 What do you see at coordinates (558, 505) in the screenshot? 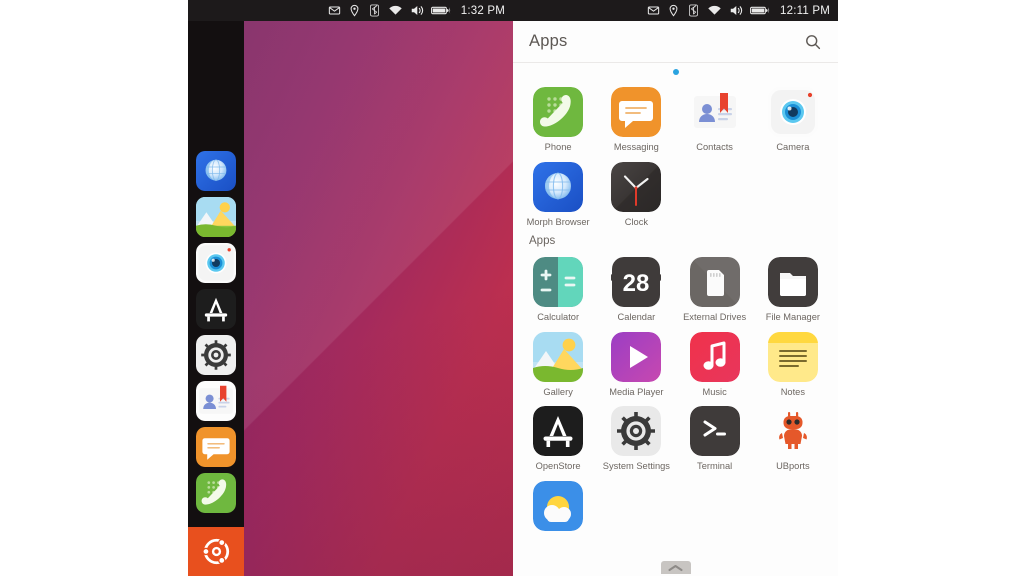
I see `weather-icon` at bounding box center [558, 505].